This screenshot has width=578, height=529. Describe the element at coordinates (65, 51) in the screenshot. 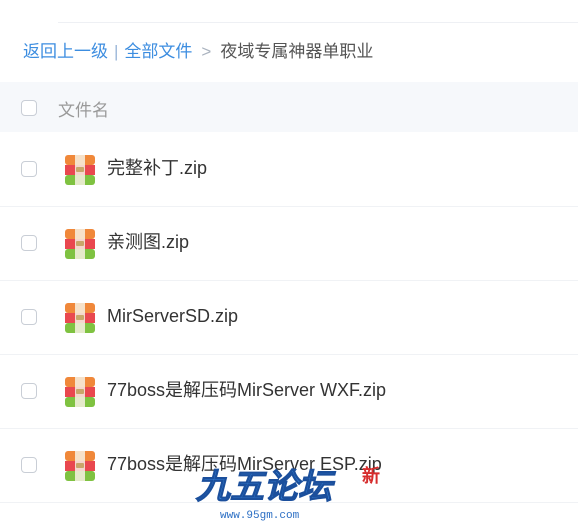

I see `back-link: 返回上一级` at that location.